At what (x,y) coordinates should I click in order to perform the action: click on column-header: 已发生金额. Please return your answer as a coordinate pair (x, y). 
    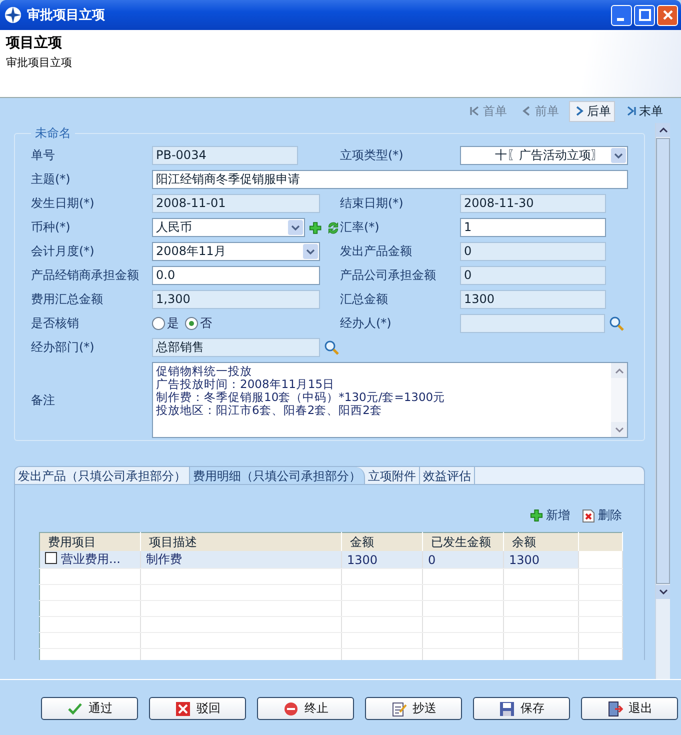
    Looking at the image, I should click on (463, 541).